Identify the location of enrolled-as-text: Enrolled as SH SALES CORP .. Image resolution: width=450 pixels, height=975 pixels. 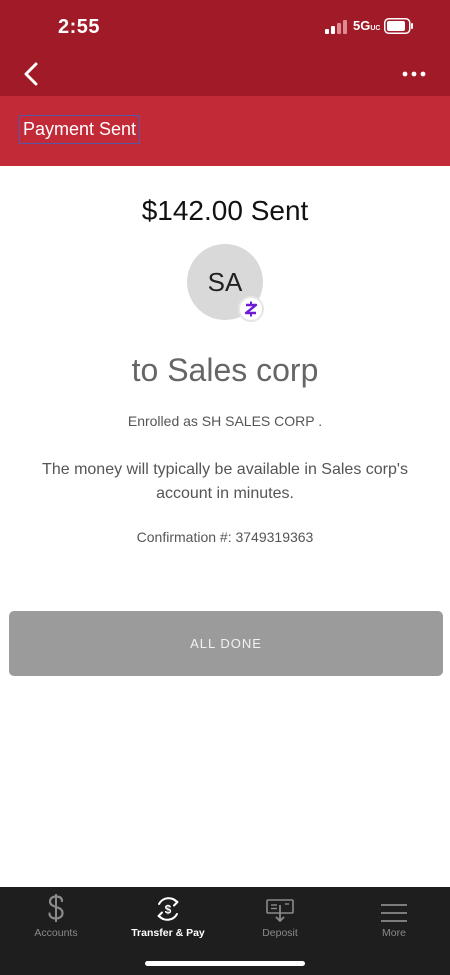
(225, 421).